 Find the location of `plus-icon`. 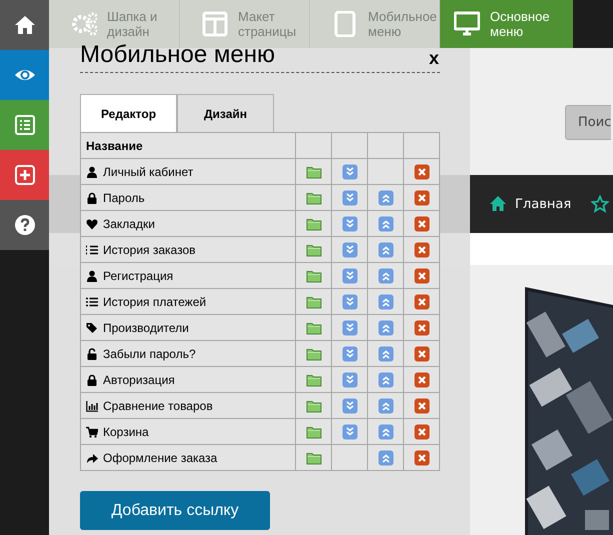

plus-icon is located at coordinates (25, 175).